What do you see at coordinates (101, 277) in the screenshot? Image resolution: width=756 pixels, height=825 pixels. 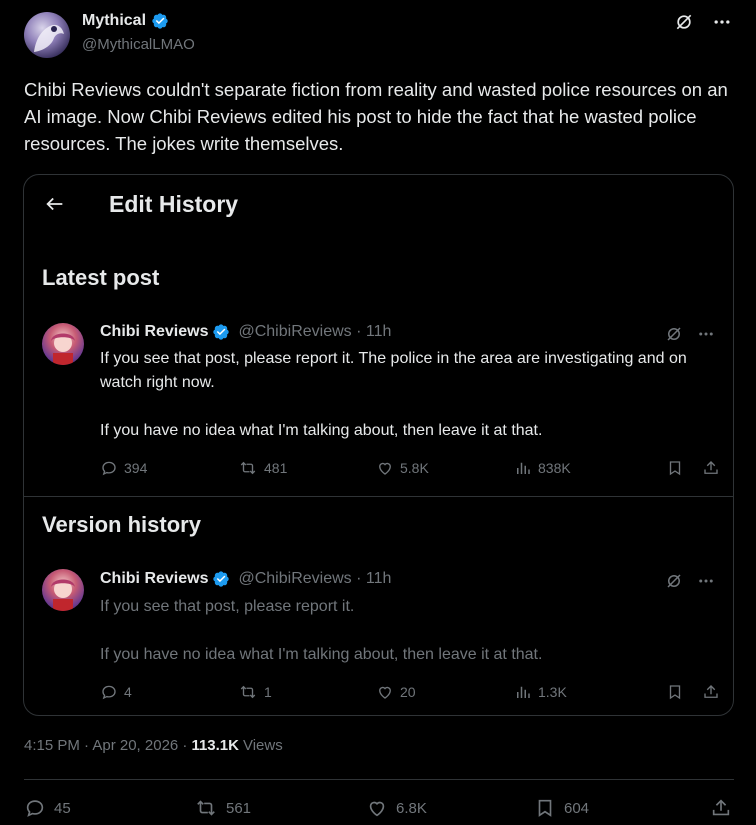 I see `latest-post-title: Latest post` at bounding box center [101, 277].